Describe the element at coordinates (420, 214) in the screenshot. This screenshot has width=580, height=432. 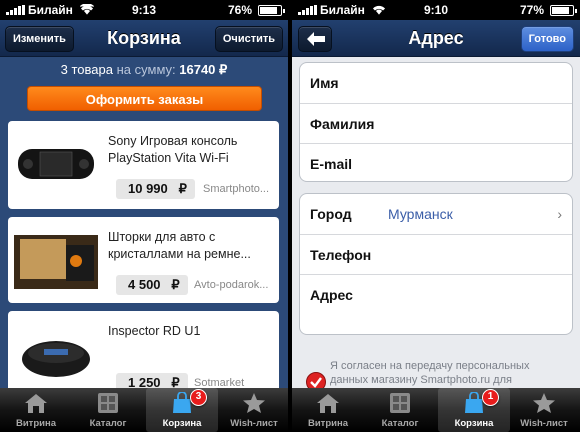
I see `city-value: Мурманск` at that location.